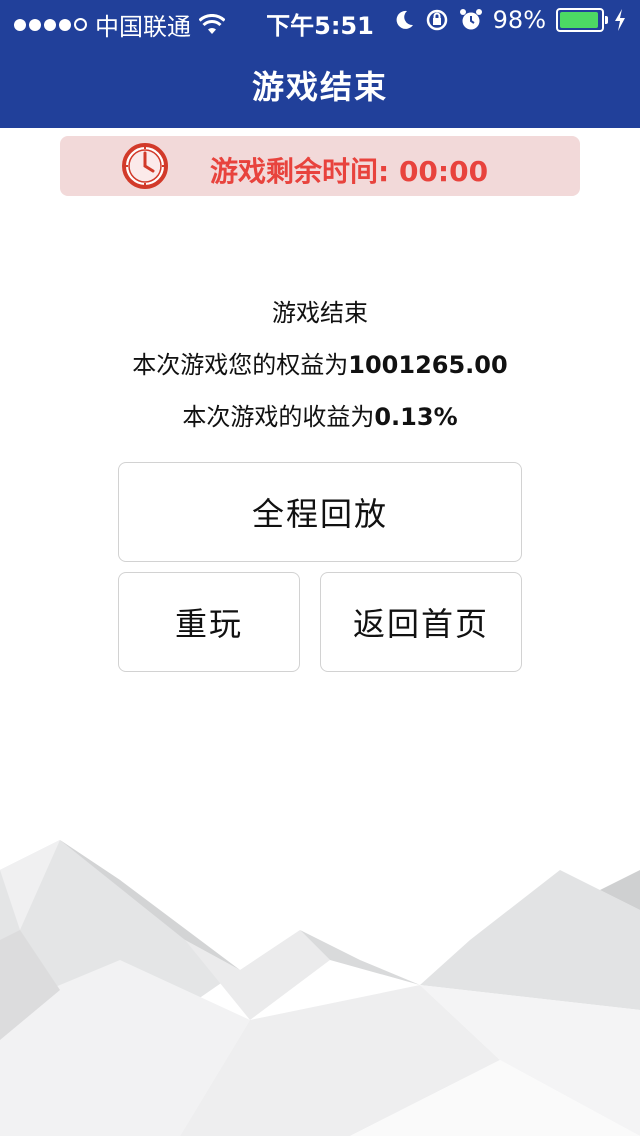 This screenshot has height=1136, width=640. Describe the element at coordinates (436, 20) in the screenshot. I see `rotation-lock-icon` at that location.